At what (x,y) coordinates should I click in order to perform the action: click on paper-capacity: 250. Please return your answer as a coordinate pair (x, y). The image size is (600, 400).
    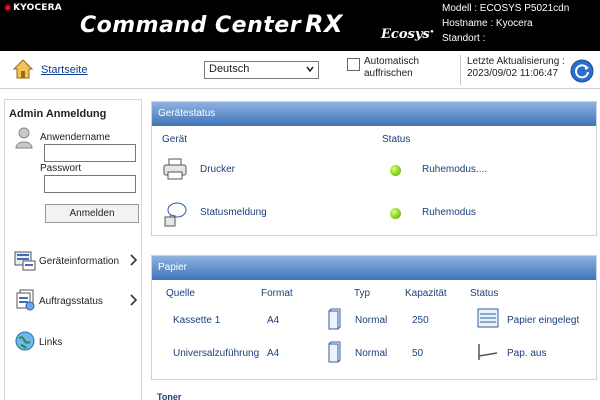
    Looking at the image, I should click on (420, 320).